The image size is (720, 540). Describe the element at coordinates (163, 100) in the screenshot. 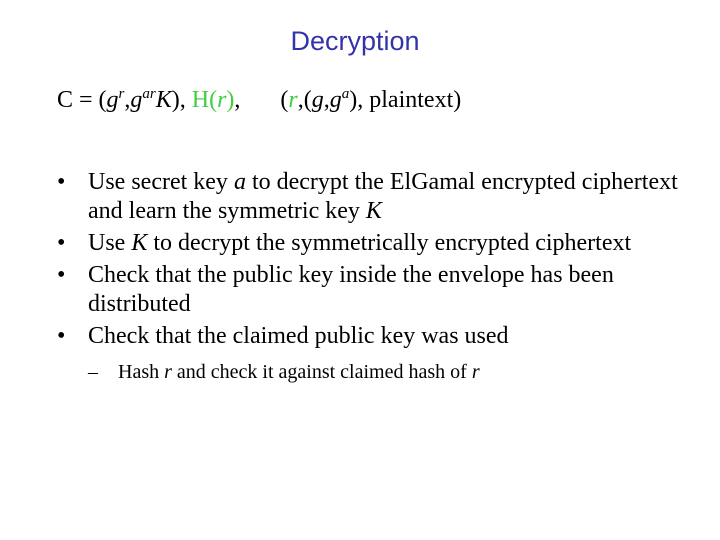

I see `formula-symmetric-key: K` at that location.